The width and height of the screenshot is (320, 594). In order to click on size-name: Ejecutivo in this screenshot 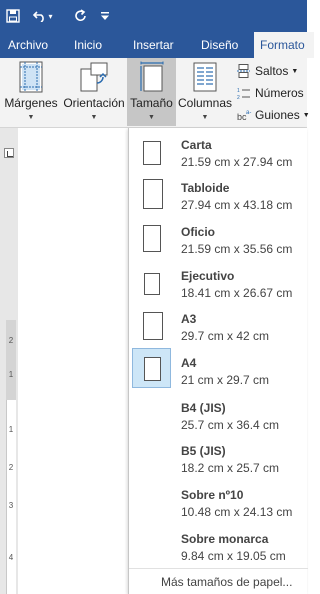, I will do `click(208, 276)`.